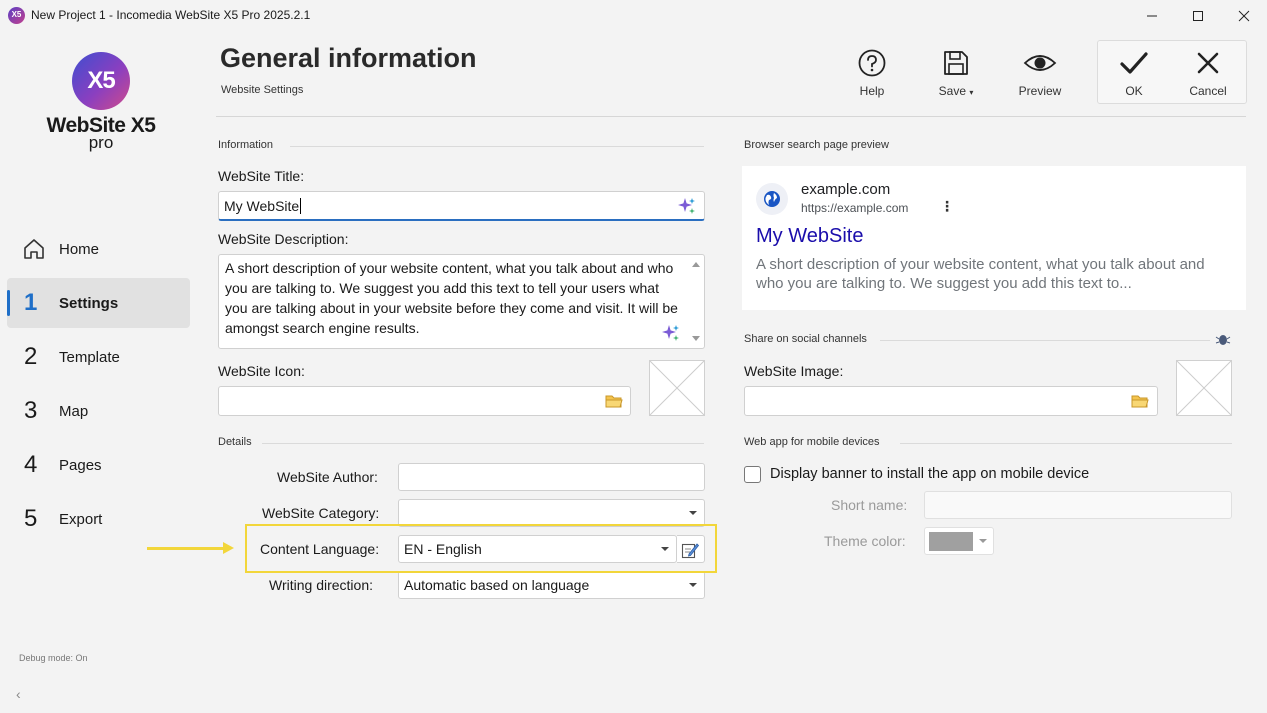 This screenshot has height=713, width=1267. What do you see at coordinates (794, 371) in the screenshot?
I see `website-image-label: WebSite Image:` at bounding box center [794, 371].